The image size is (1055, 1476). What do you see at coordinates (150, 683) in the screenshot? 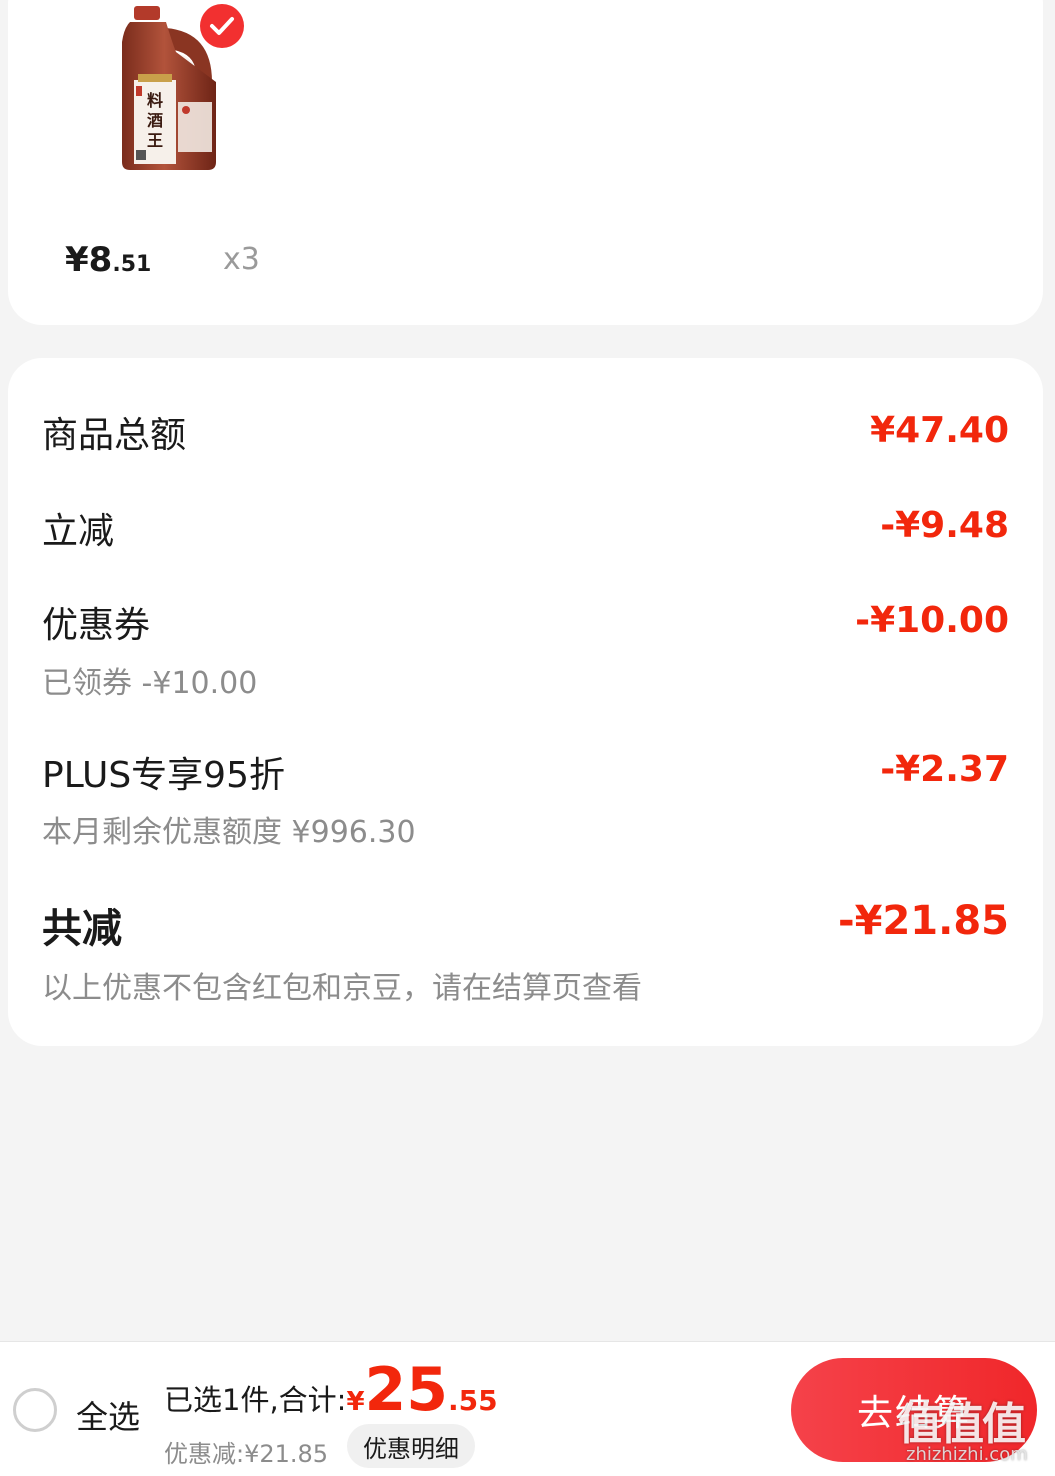
I see `coupon-received-note: 已领券 -¥10.00` at bounding box center [150, 683].